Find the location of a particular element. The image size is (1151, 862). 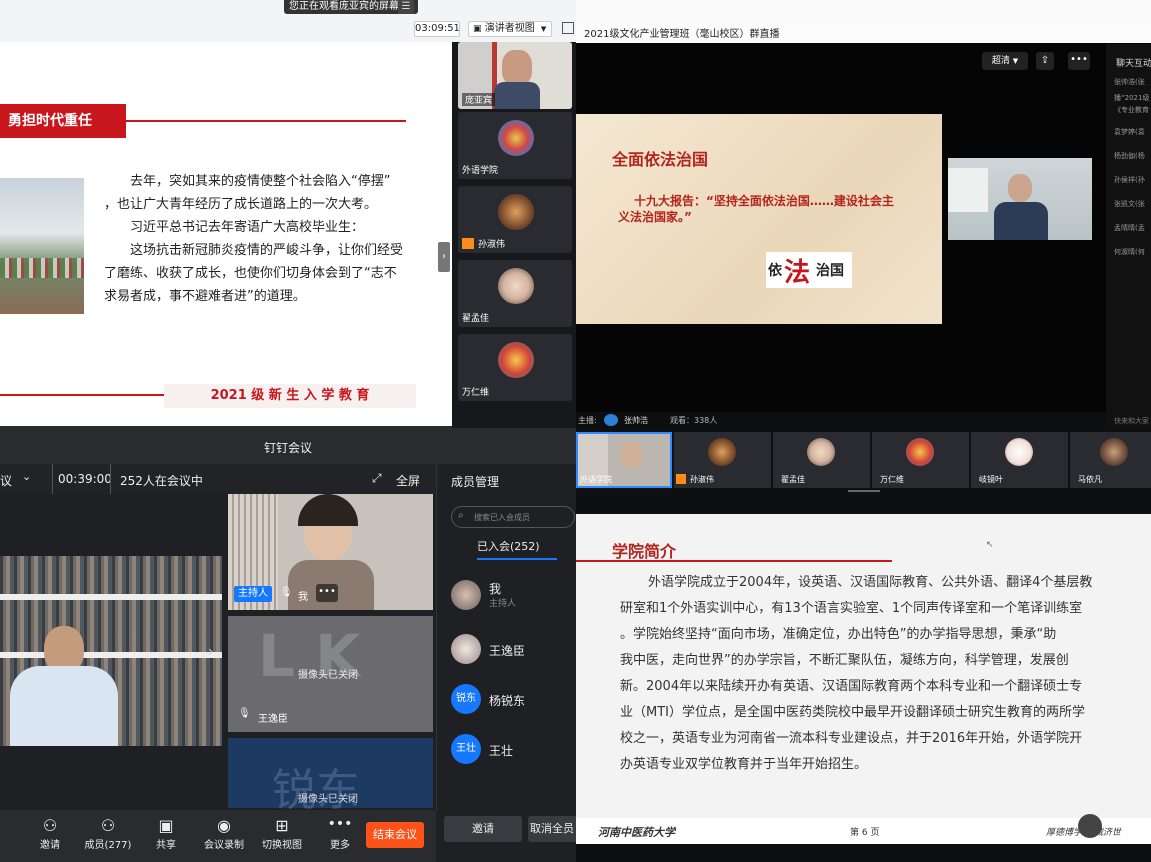

collapse-handle: › is located at coordinates (444, 257).